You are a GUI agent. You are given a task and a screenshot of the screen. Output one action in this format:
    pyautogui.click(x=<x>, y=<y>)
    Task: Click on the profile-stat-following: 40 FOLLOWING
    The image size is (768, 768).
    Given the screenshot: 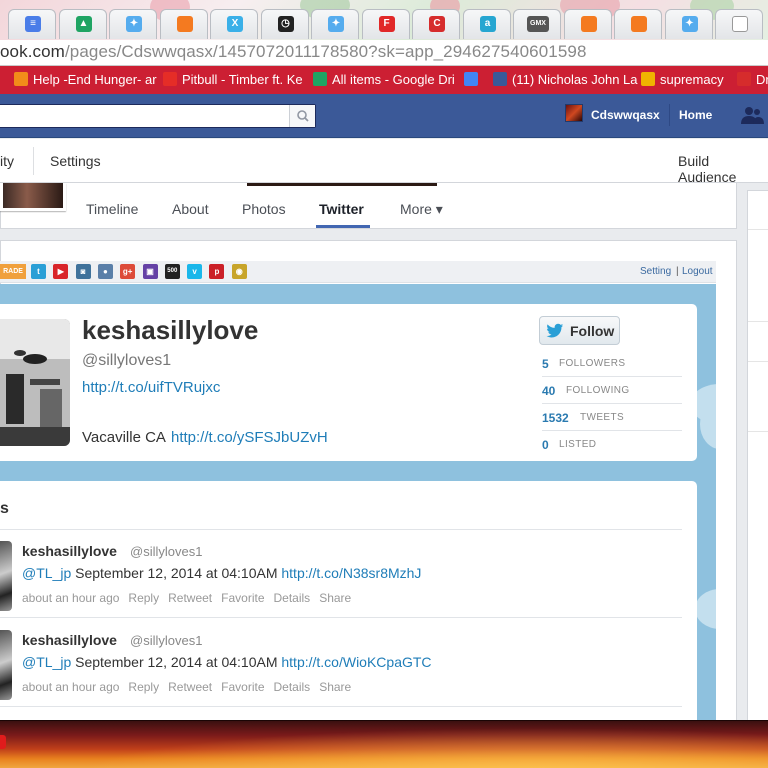 What is the action you would take?
    pyautogui.click(x=612, y=391)
    